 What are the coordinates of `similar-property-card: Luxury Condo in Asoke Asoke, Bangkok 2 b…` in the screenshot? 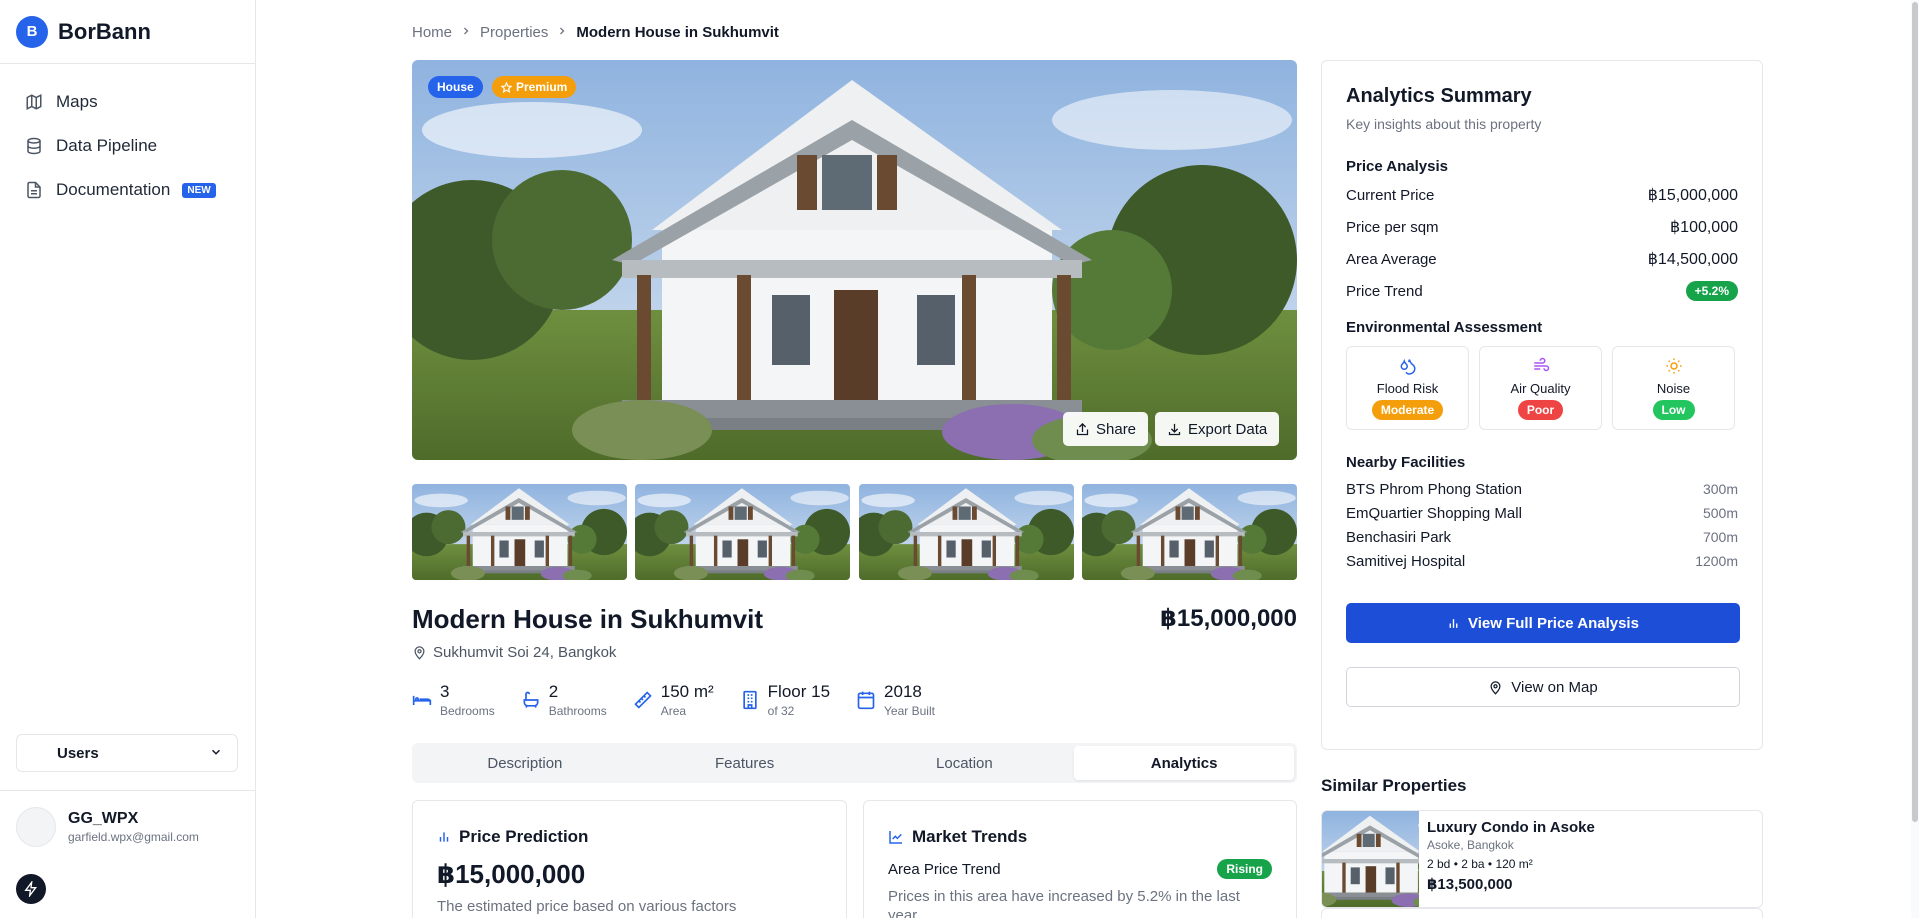 It's located at (1542, 859).